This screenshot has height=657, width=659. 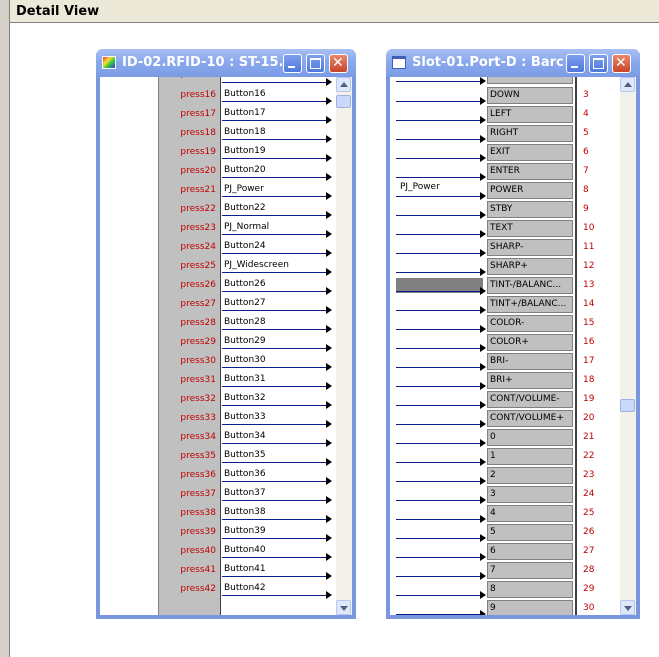 I want to click on list-item: press18 Button18, so click(x=218, y=134).